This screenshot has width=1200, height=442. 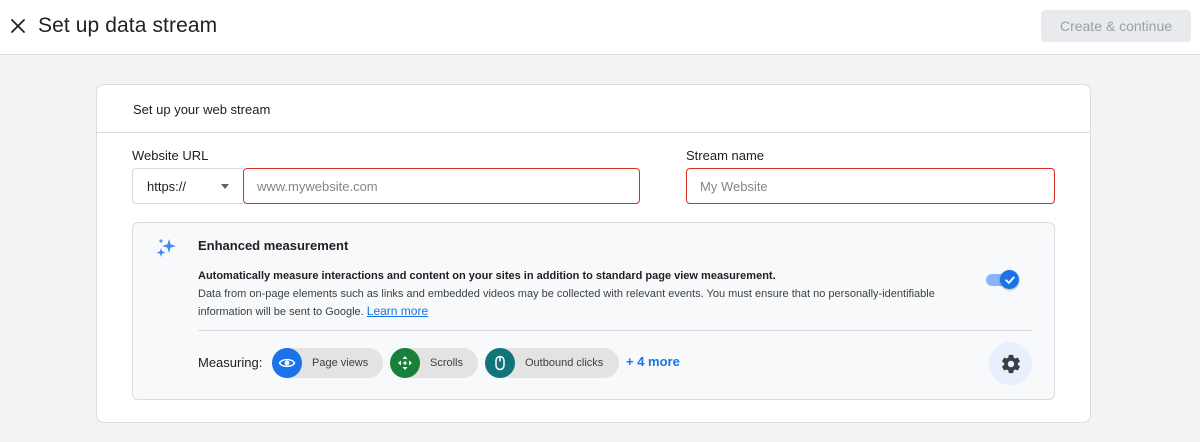 I want to click on website-url-label: Website URL, so click(x=170, y=155).